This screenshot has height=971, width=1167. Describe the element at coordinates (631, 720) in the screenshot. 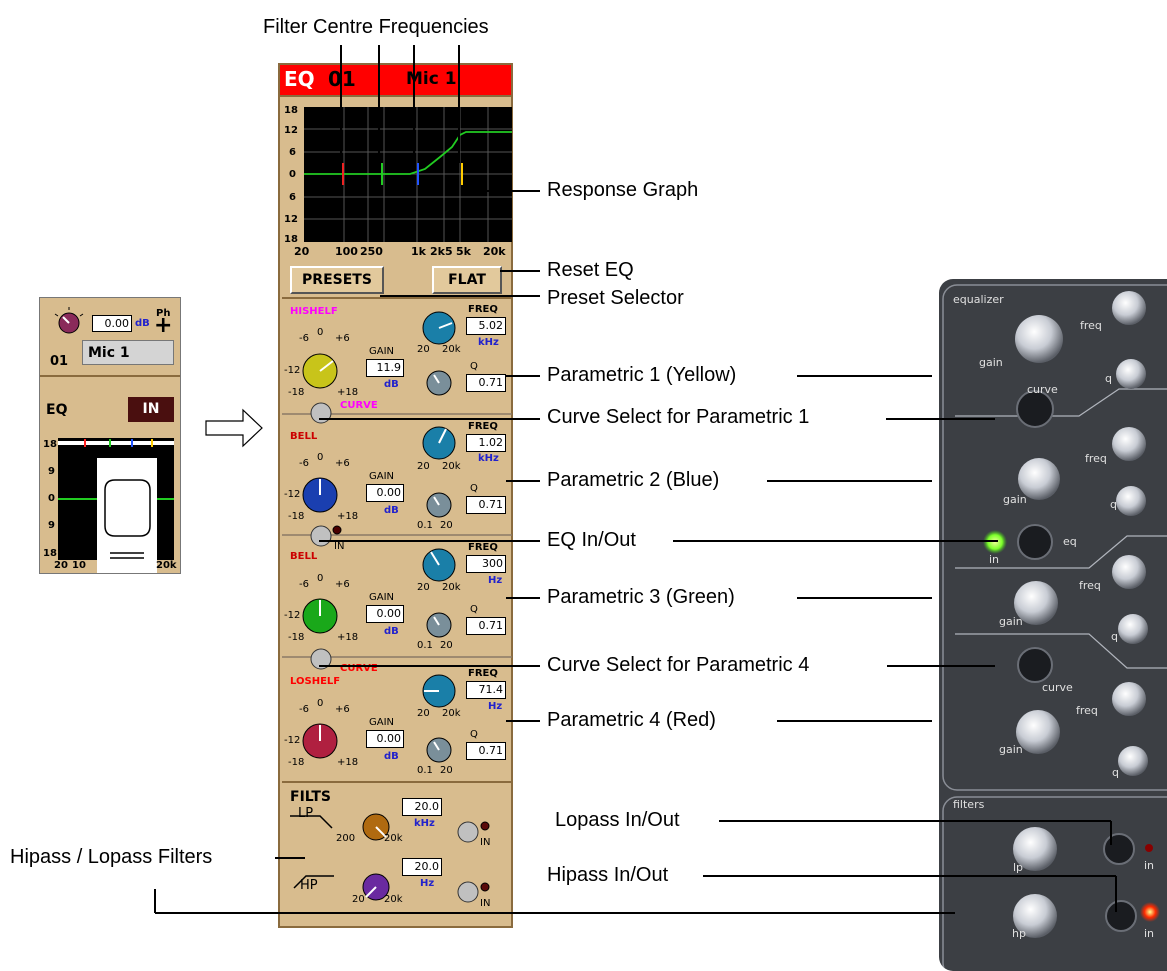

I see `callout-param4: Parametric 4 (Red)` at that location.